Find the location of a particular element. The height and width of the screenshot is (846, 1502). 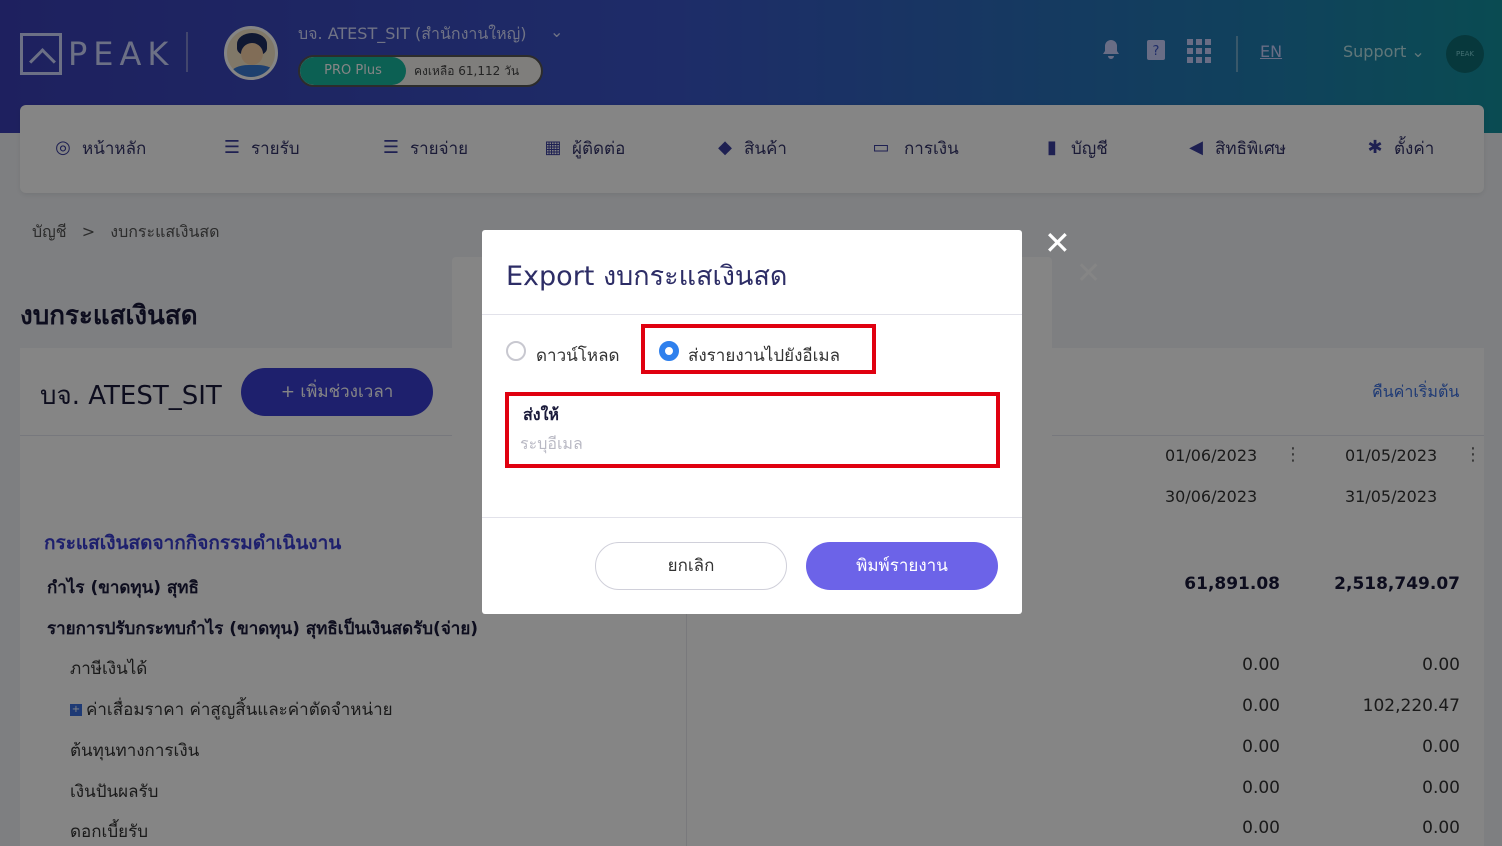

cancel-button: ยกเลิก is located at coordinates (691, 566).